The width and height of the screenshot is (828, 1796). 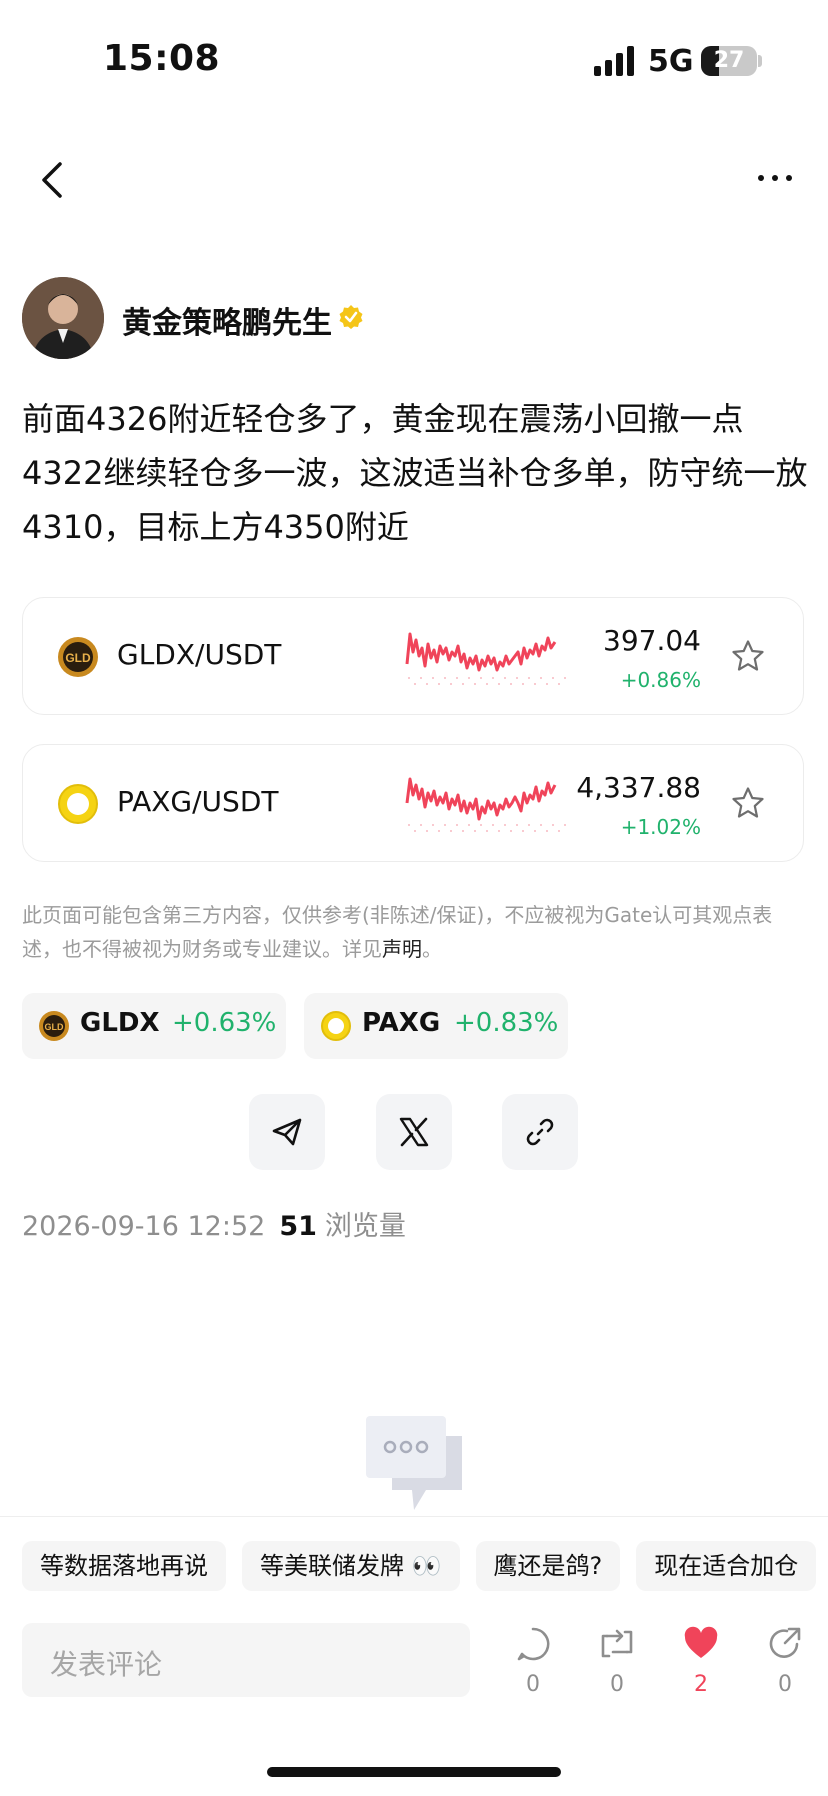 What do you see at coordinates (781, 186) in the screenshot?
I see `more-options-icon` at bounding box center [781, 186].